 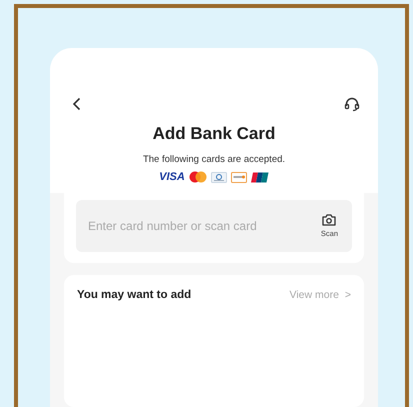 What do you see at coordinates (352, 104) in the screenshot?
I see `headset-icon` at bounding box center [352, 104].